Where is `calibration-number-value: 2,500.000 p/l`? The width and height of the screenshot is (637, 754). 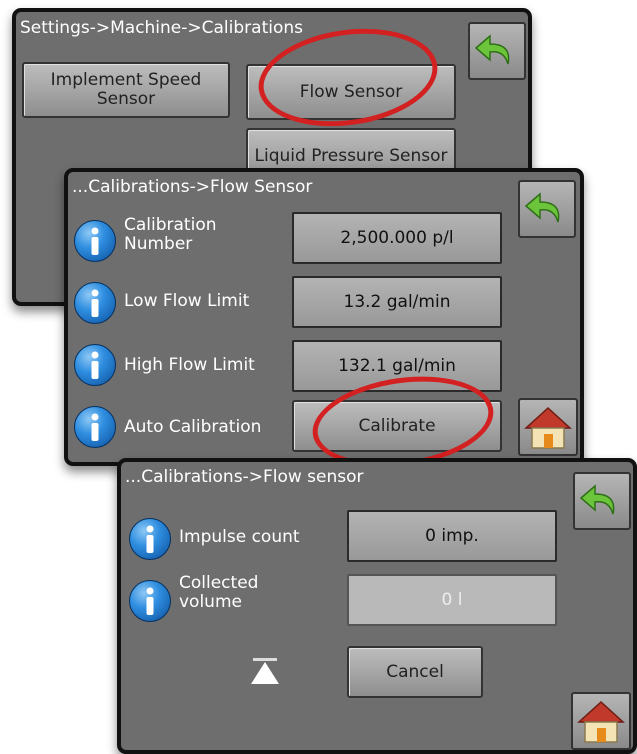 calibration-number-value: 2,500.000 p/l is located at coordinates (397, 238).